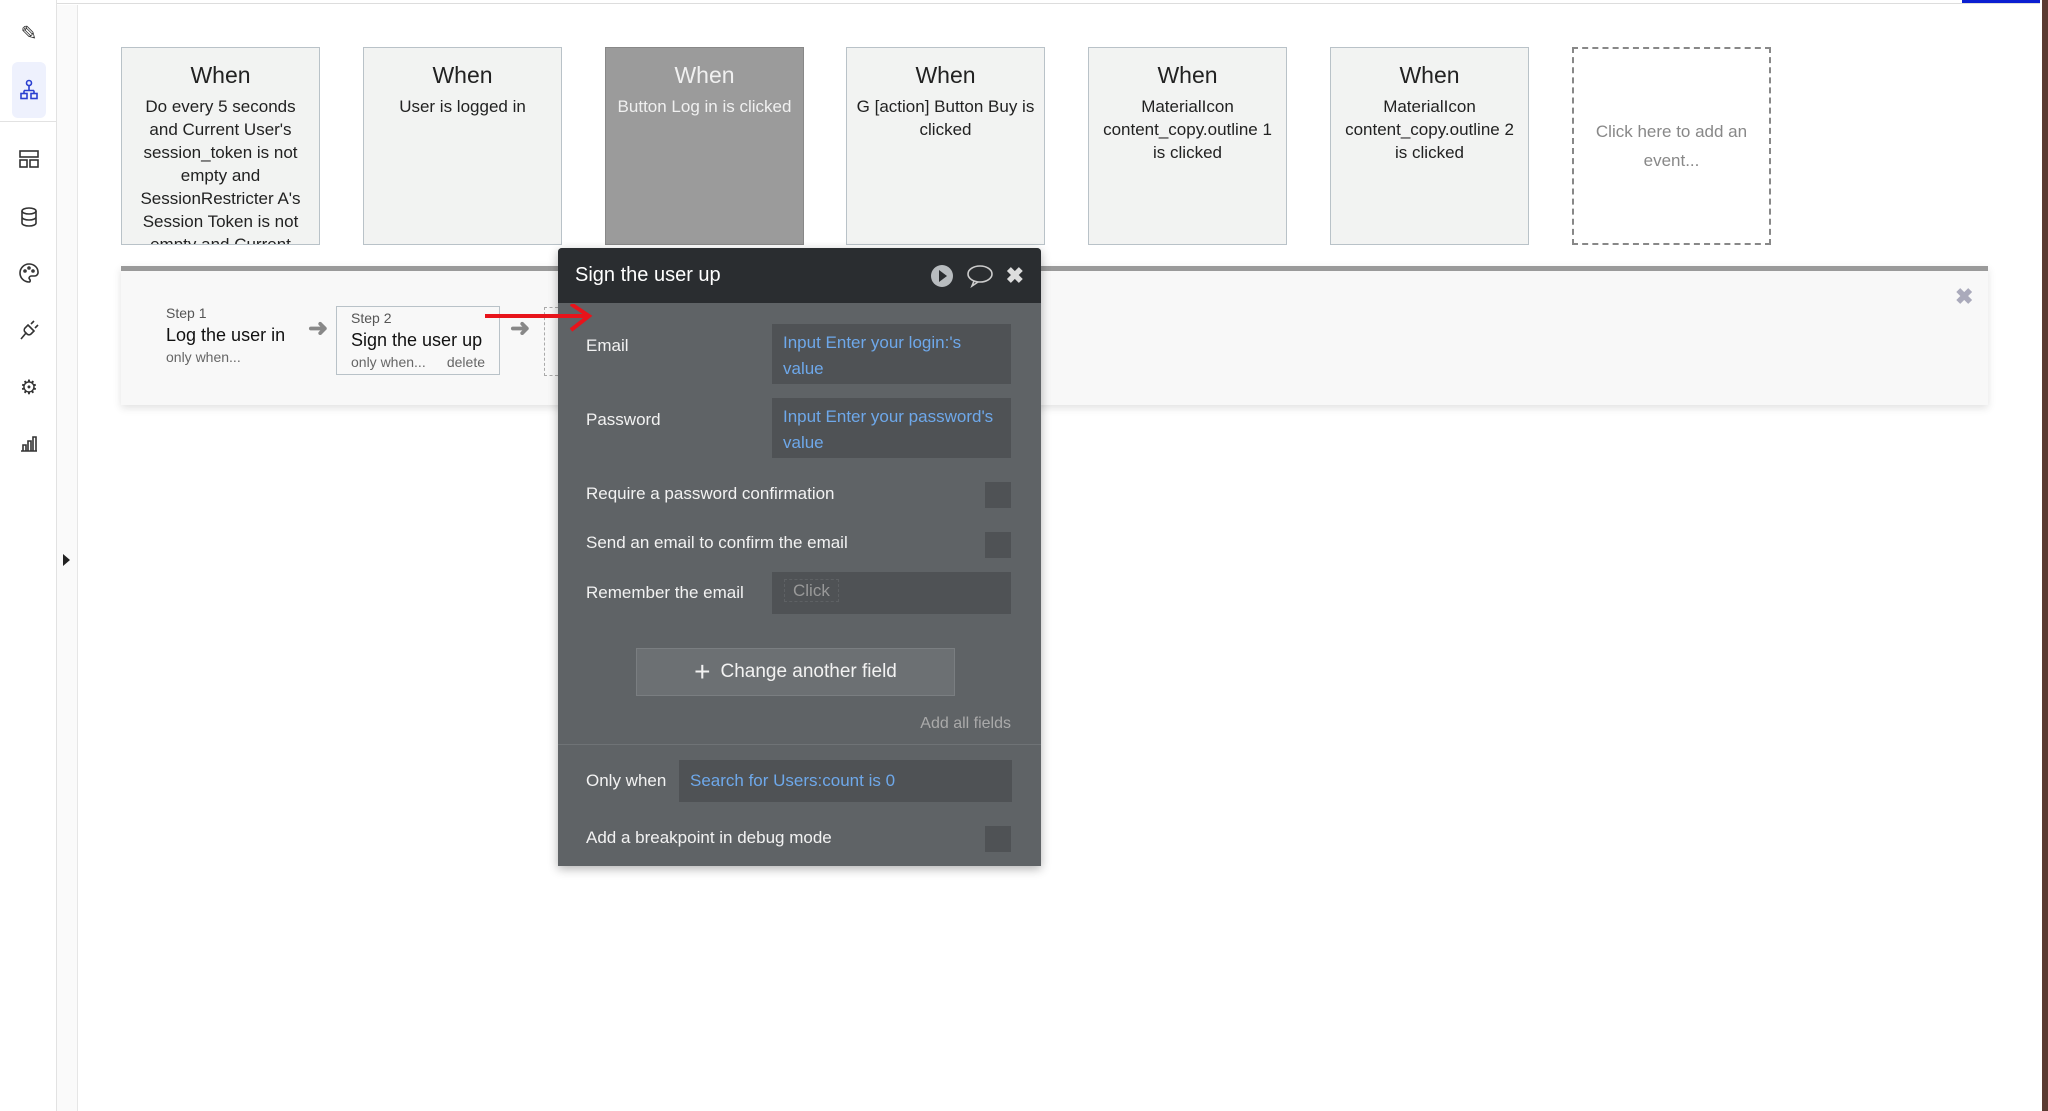 The image size is (2048, 1111). I want to click on sidebar-divider, so click(28, 121).